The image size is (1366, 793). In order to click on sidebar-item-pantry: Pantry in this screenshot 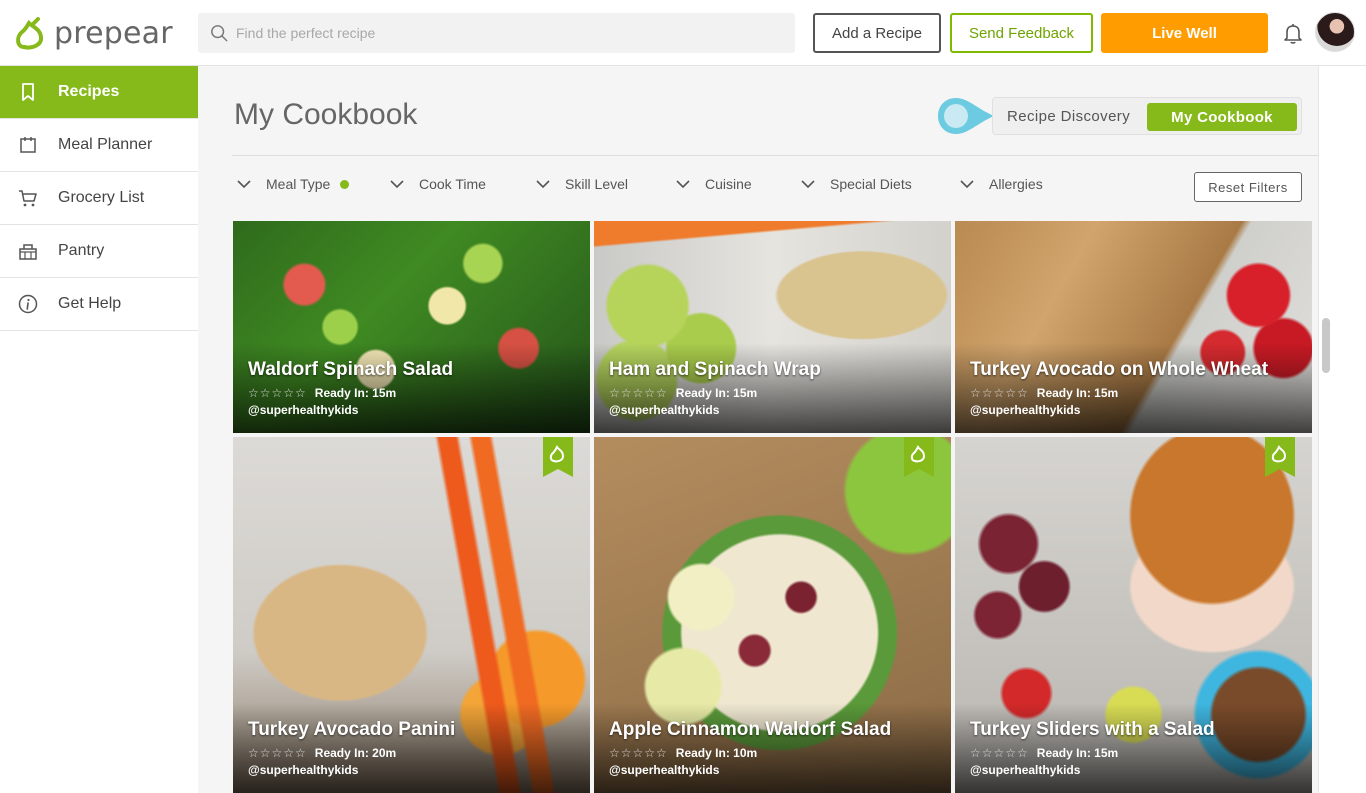, I will do `click(99, 251)`.